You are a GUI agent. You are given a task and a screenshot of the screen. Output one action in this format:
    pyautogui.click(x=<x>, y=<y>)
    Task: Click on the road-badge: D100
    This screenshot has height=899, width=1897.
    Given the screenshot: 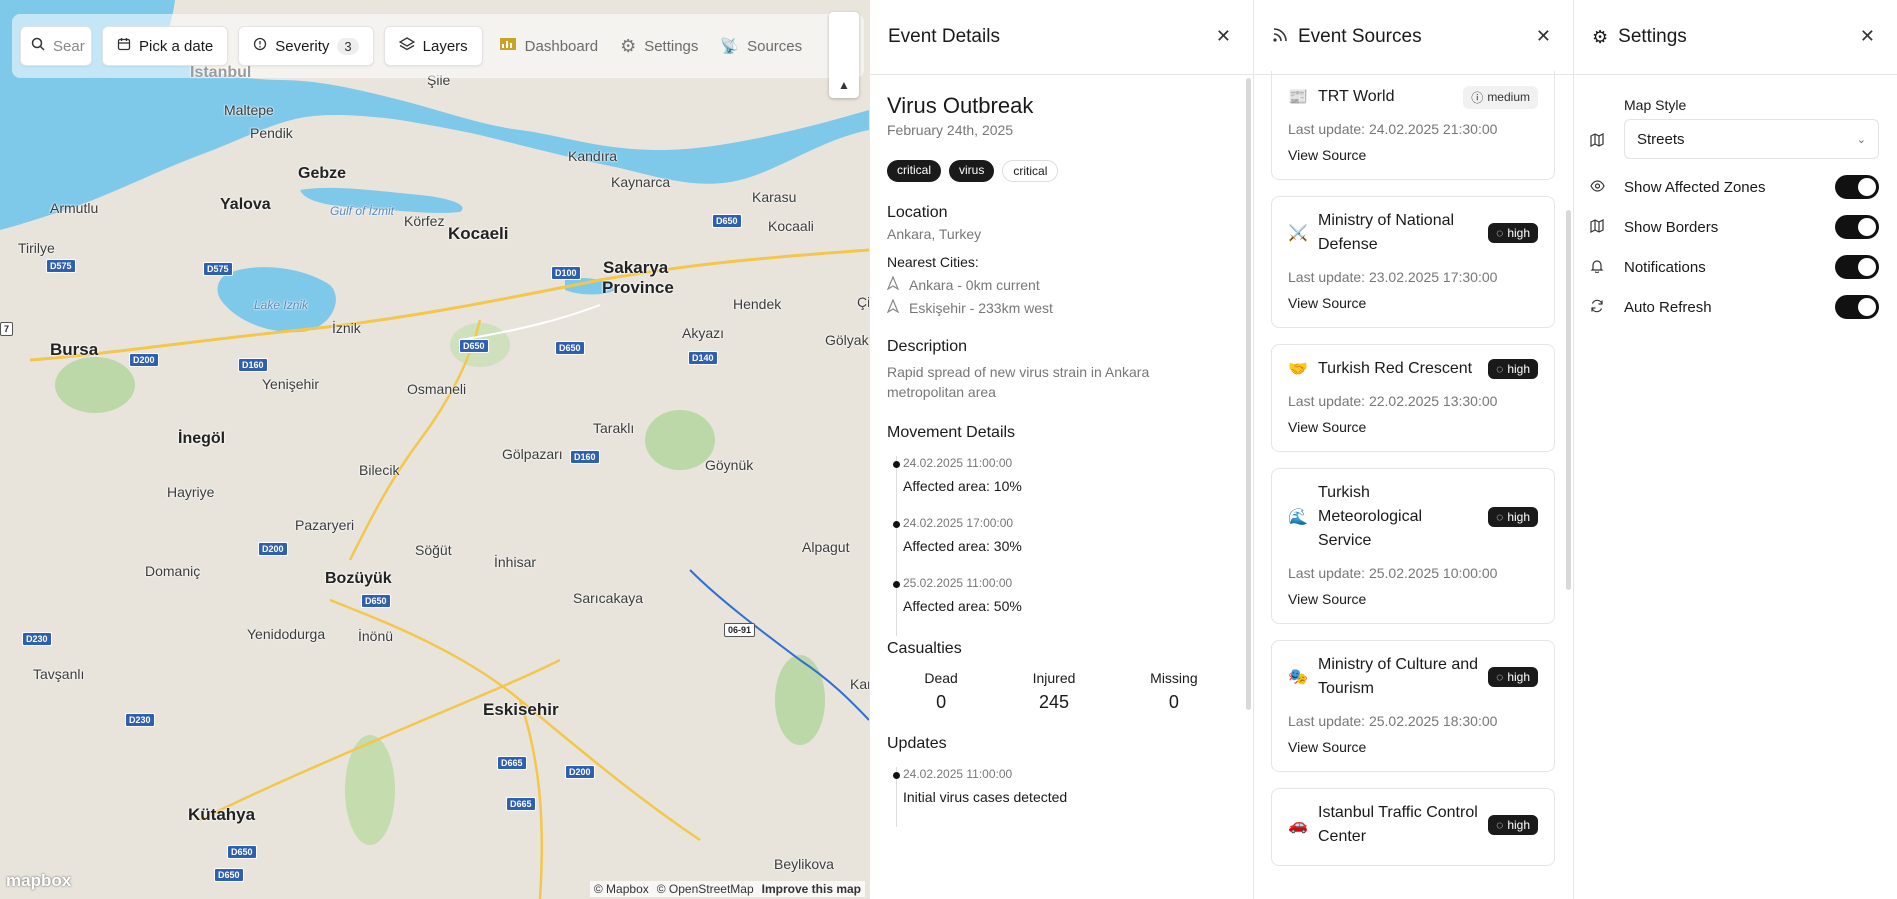 What is the action you would take?
    pyautogui.click(x=566, y=273)
    